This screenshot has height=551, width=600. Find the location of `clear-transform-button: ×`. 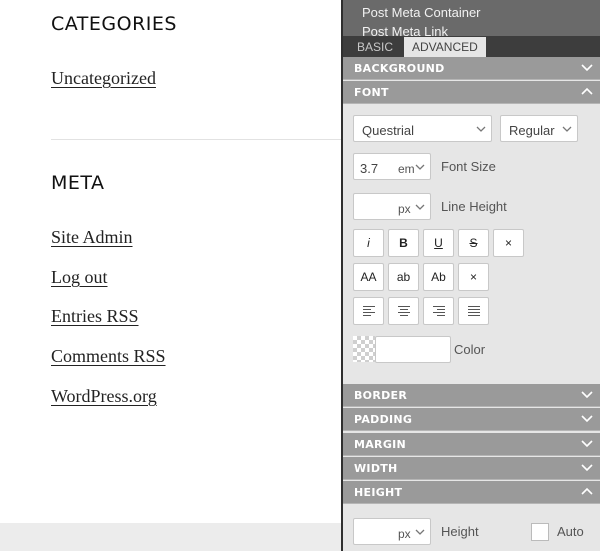

clear-transform-button: × is located at coordinates (473, 277).